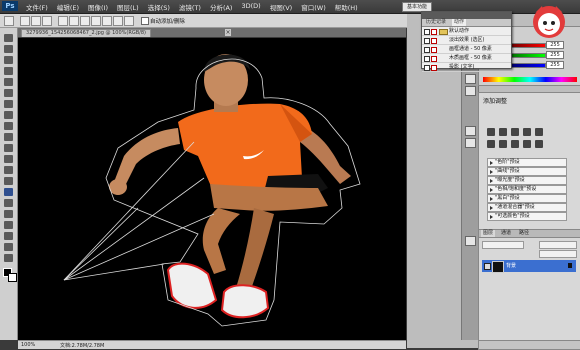 This screenshot has width=580, height=350. Describe the element at coordinates (98, 7) in the screenshot. I see `menu-image: 图像(I)` at that location.